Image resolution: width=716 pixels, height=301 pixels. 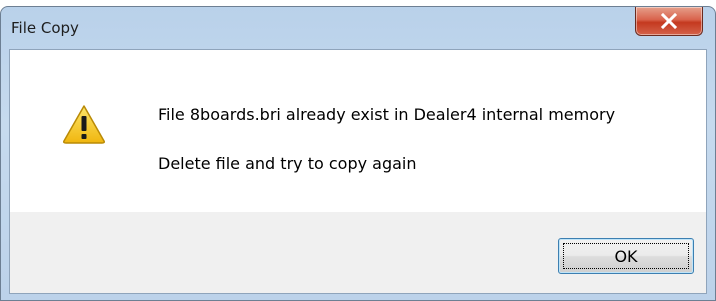 I want to click on ok-button: OK, so click(x=626, y=256).